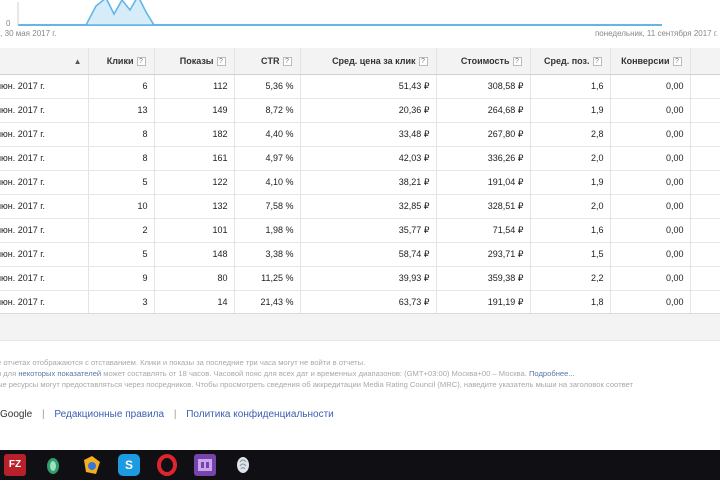  What do you see at coordinates (570, 278) in the screenshot?
I see `cell-pos: 2,2` at bounding box center [570, 278].